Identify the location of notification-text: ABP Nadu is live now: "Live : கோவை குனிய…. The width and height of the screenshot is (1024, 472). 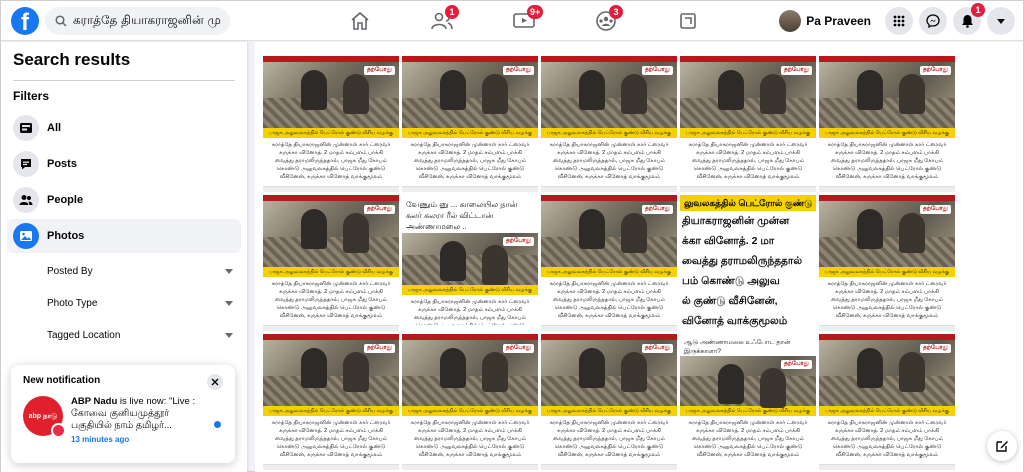
(141, 421).